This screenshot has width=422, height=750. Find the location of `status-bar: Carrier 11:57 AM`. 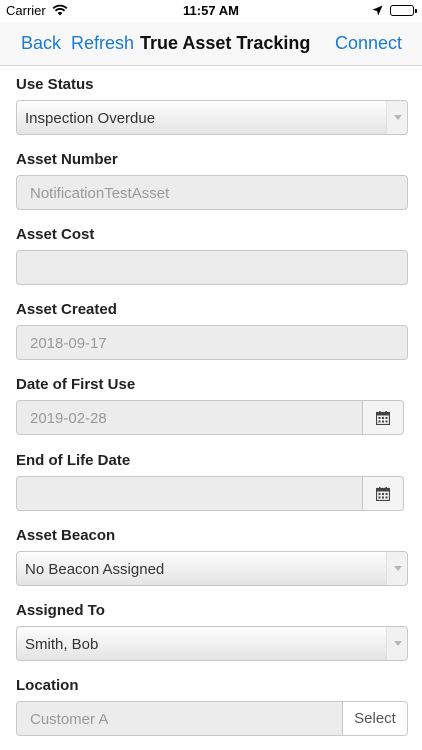

status-bar: Carrier 11:57 AM is located at coordinates (211, 11).